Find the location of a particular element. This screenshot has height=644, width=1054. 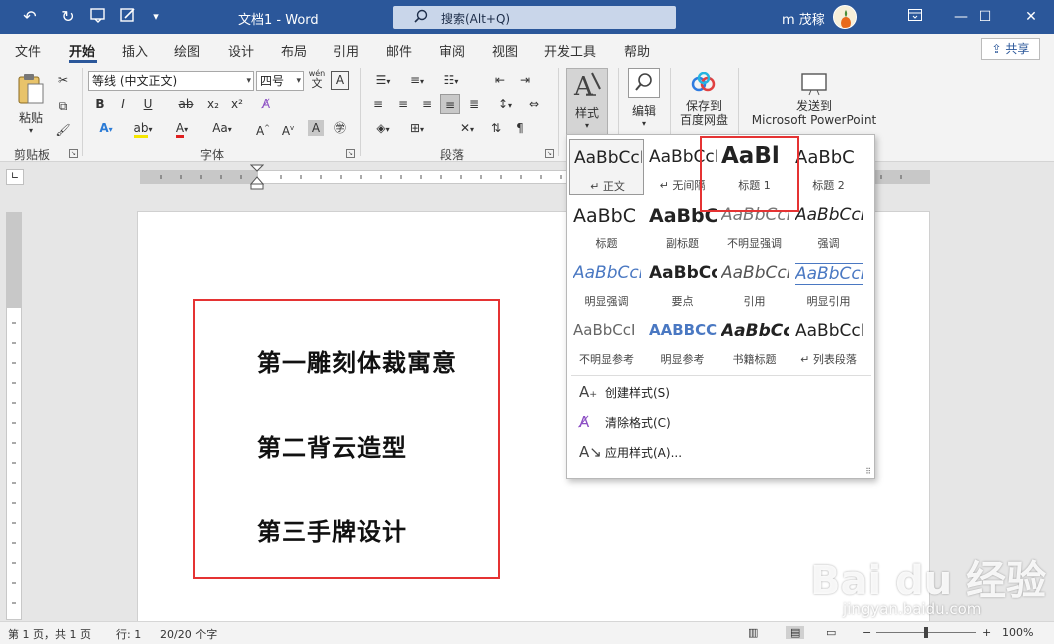

clipboard-launcher-icon: ↘ is located at coordinates (73, 153).